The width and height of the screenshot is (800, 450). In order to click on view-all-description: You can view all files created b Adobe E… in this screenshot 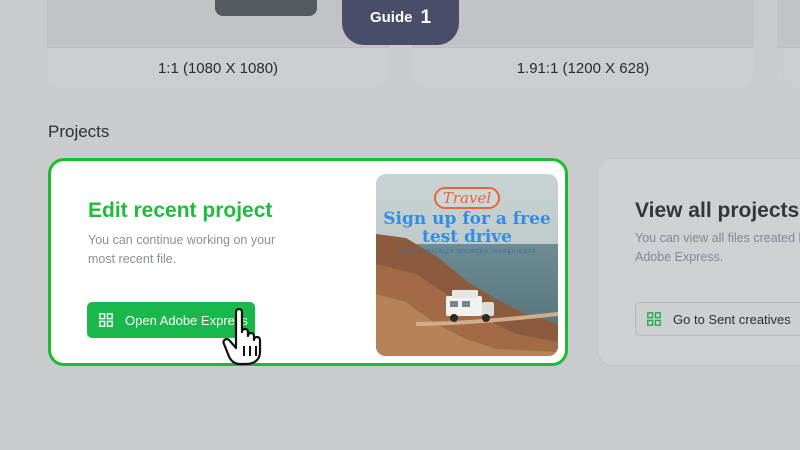, I will do `click(717, 248)`.